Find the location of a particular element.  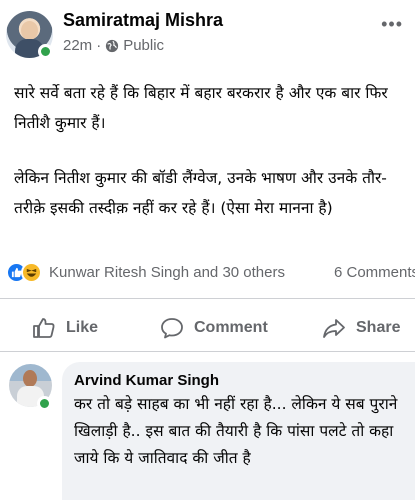

post-header: Samiratmaj Mishra 22m · Public ••• is located at coordinates (207, 33).